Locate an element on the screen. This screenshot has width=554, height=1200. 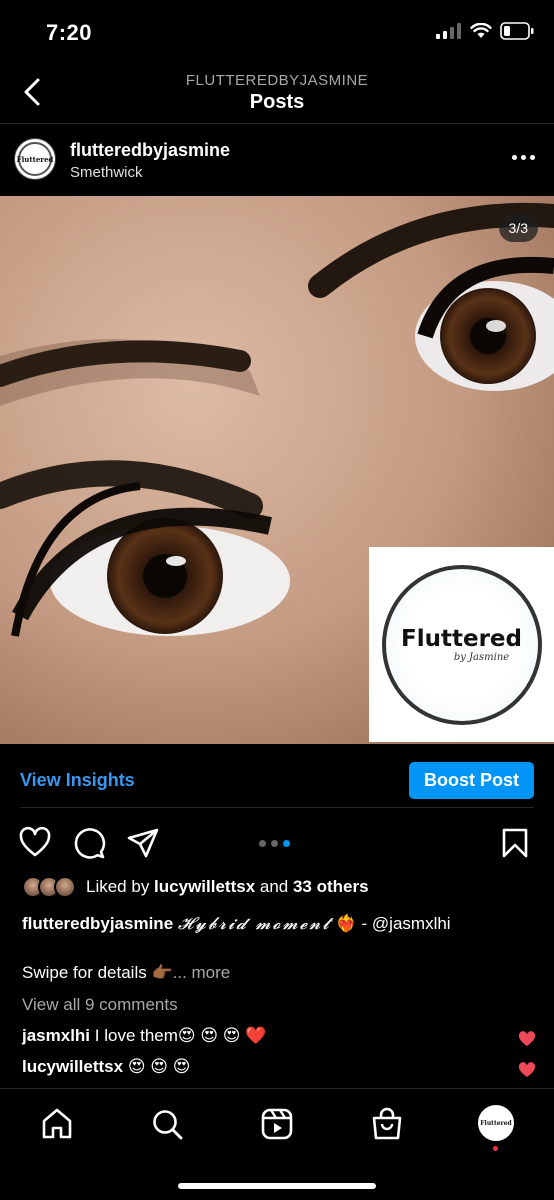
brand-logo: Fluttered by Jasmine is located at coordinates (461, 644).